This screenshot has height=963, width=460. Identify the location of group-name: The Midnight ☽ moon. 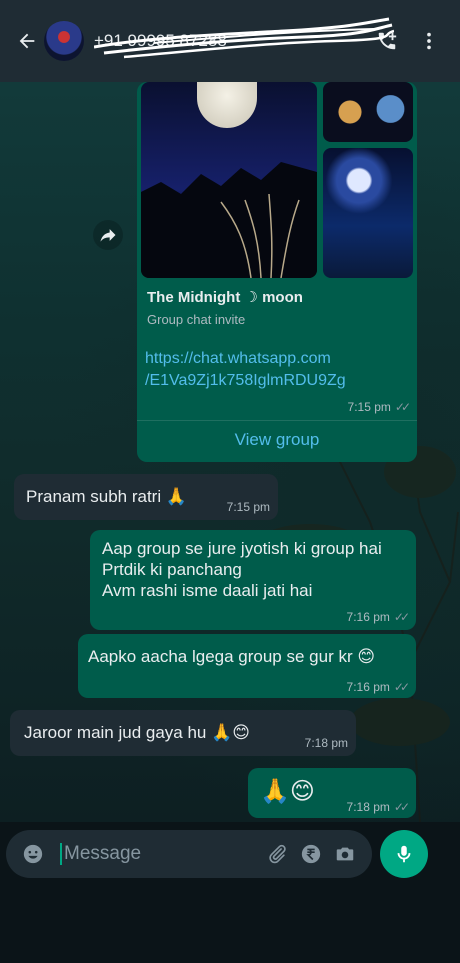
(225, 297).